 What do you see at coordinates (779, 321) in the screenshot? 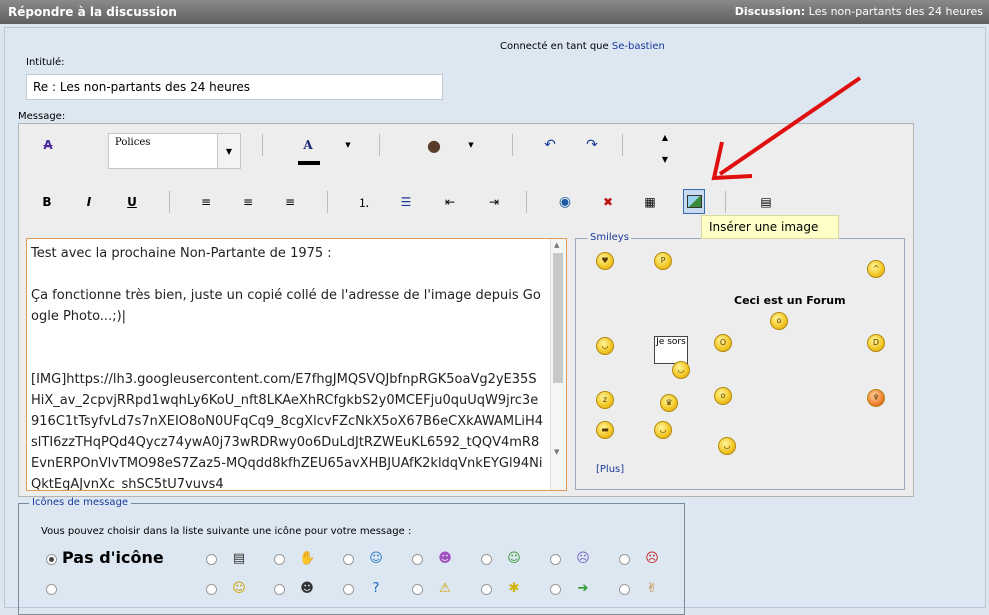
I see `forum-smiley-icon: o` at bounding box center [779, 321].